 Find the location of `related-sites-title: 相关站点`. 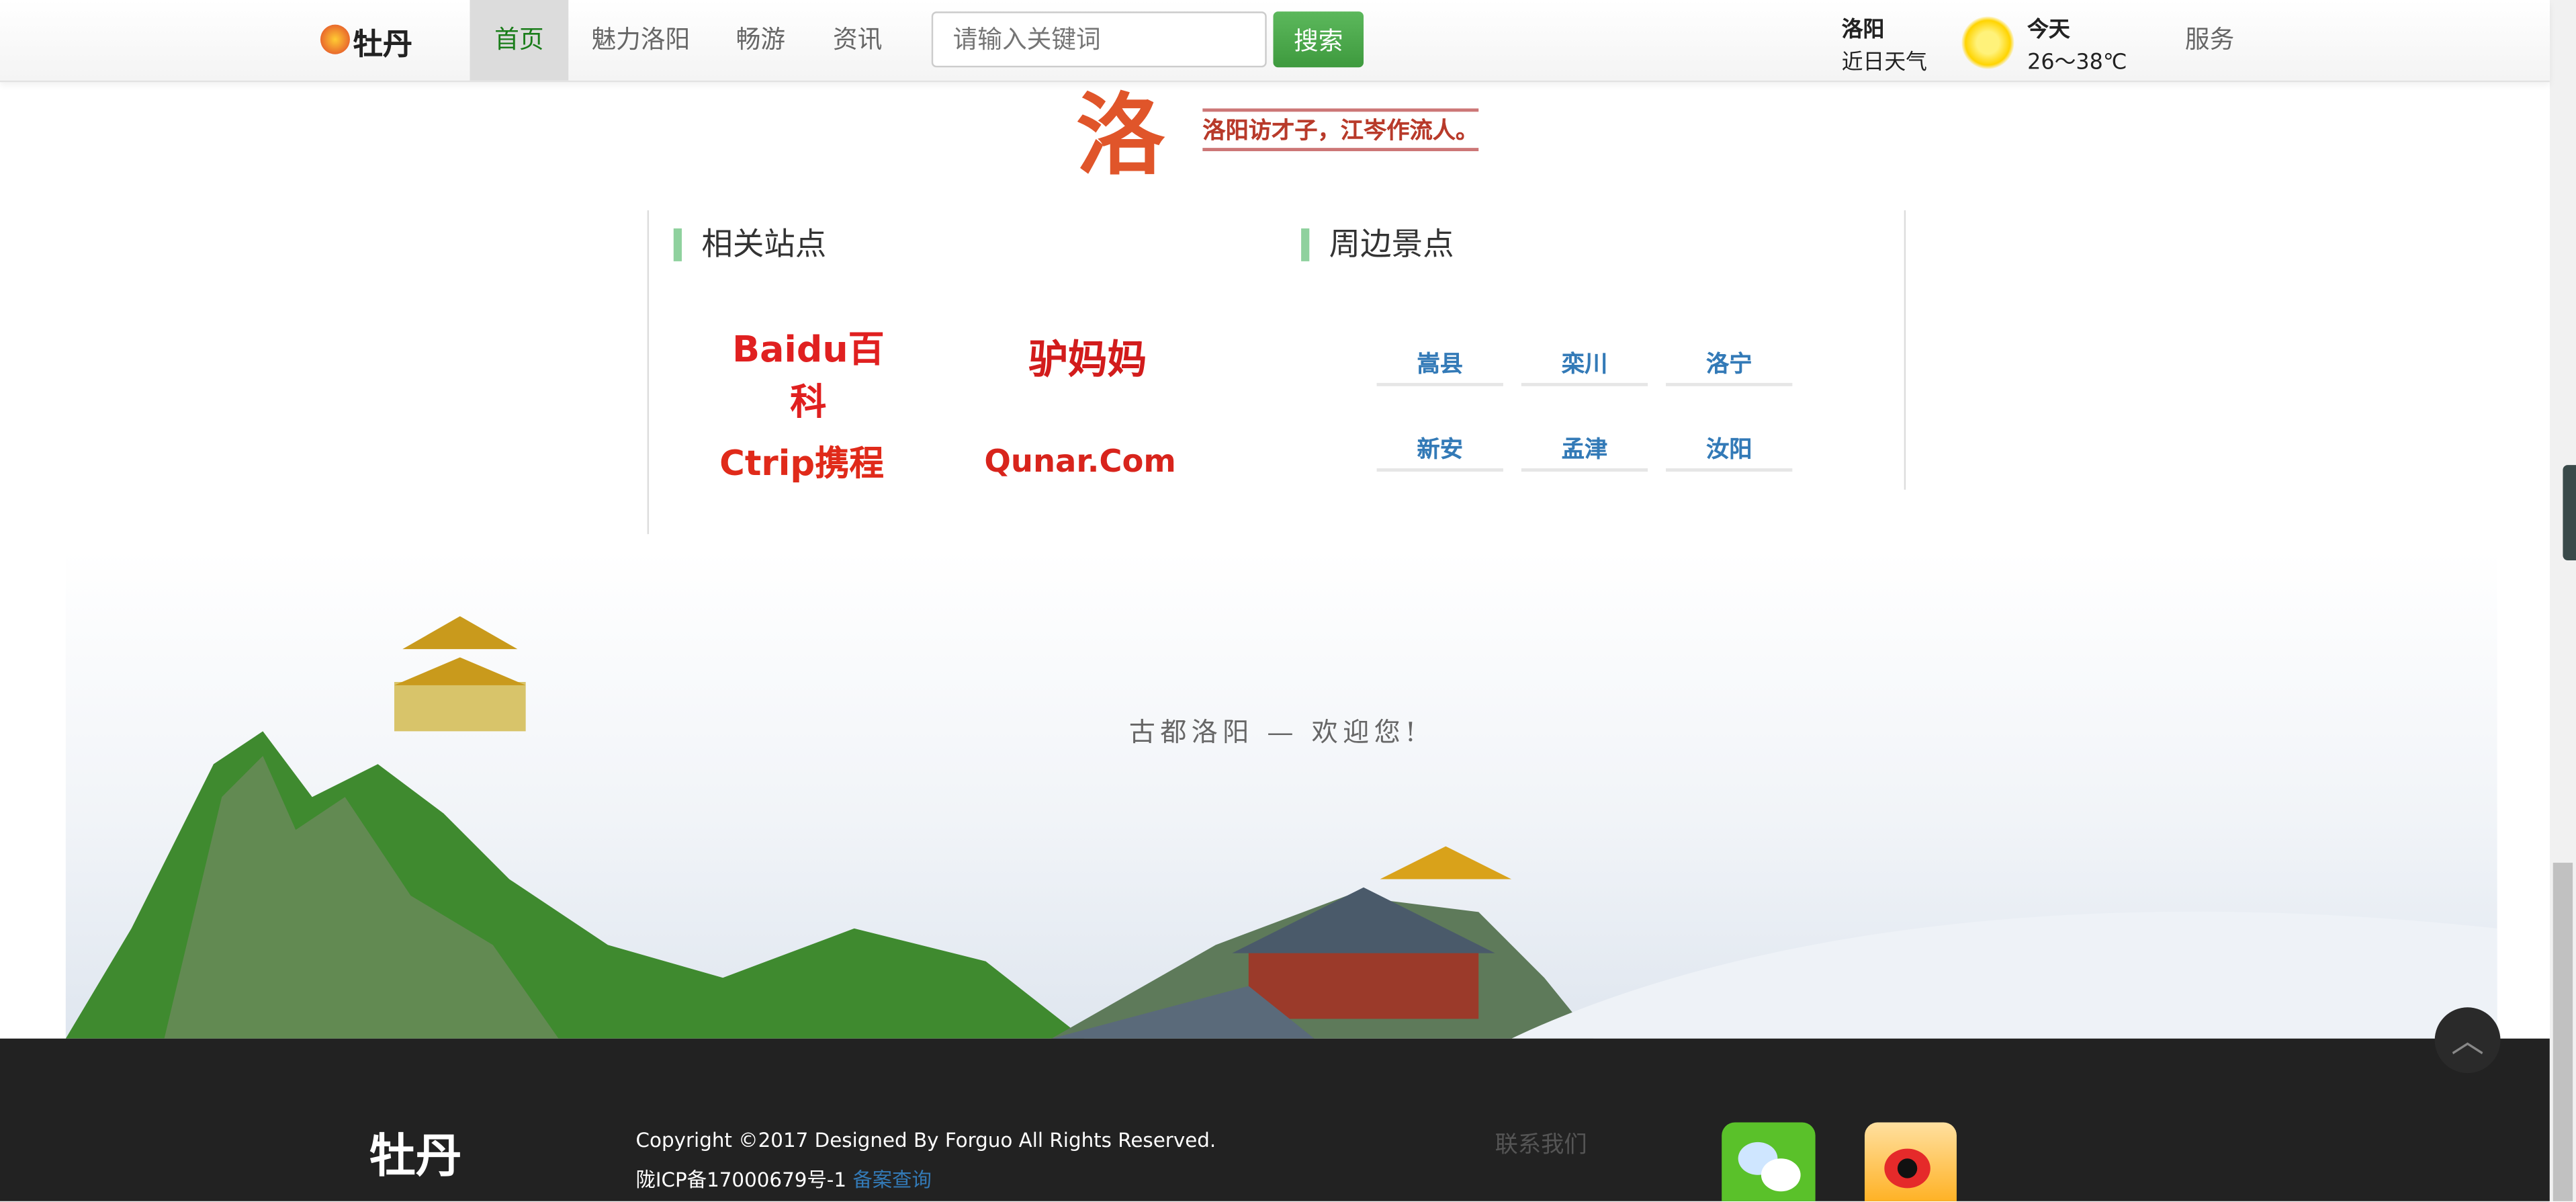

related-sites-title: 相关站点 is located at coordinates (750, 244).